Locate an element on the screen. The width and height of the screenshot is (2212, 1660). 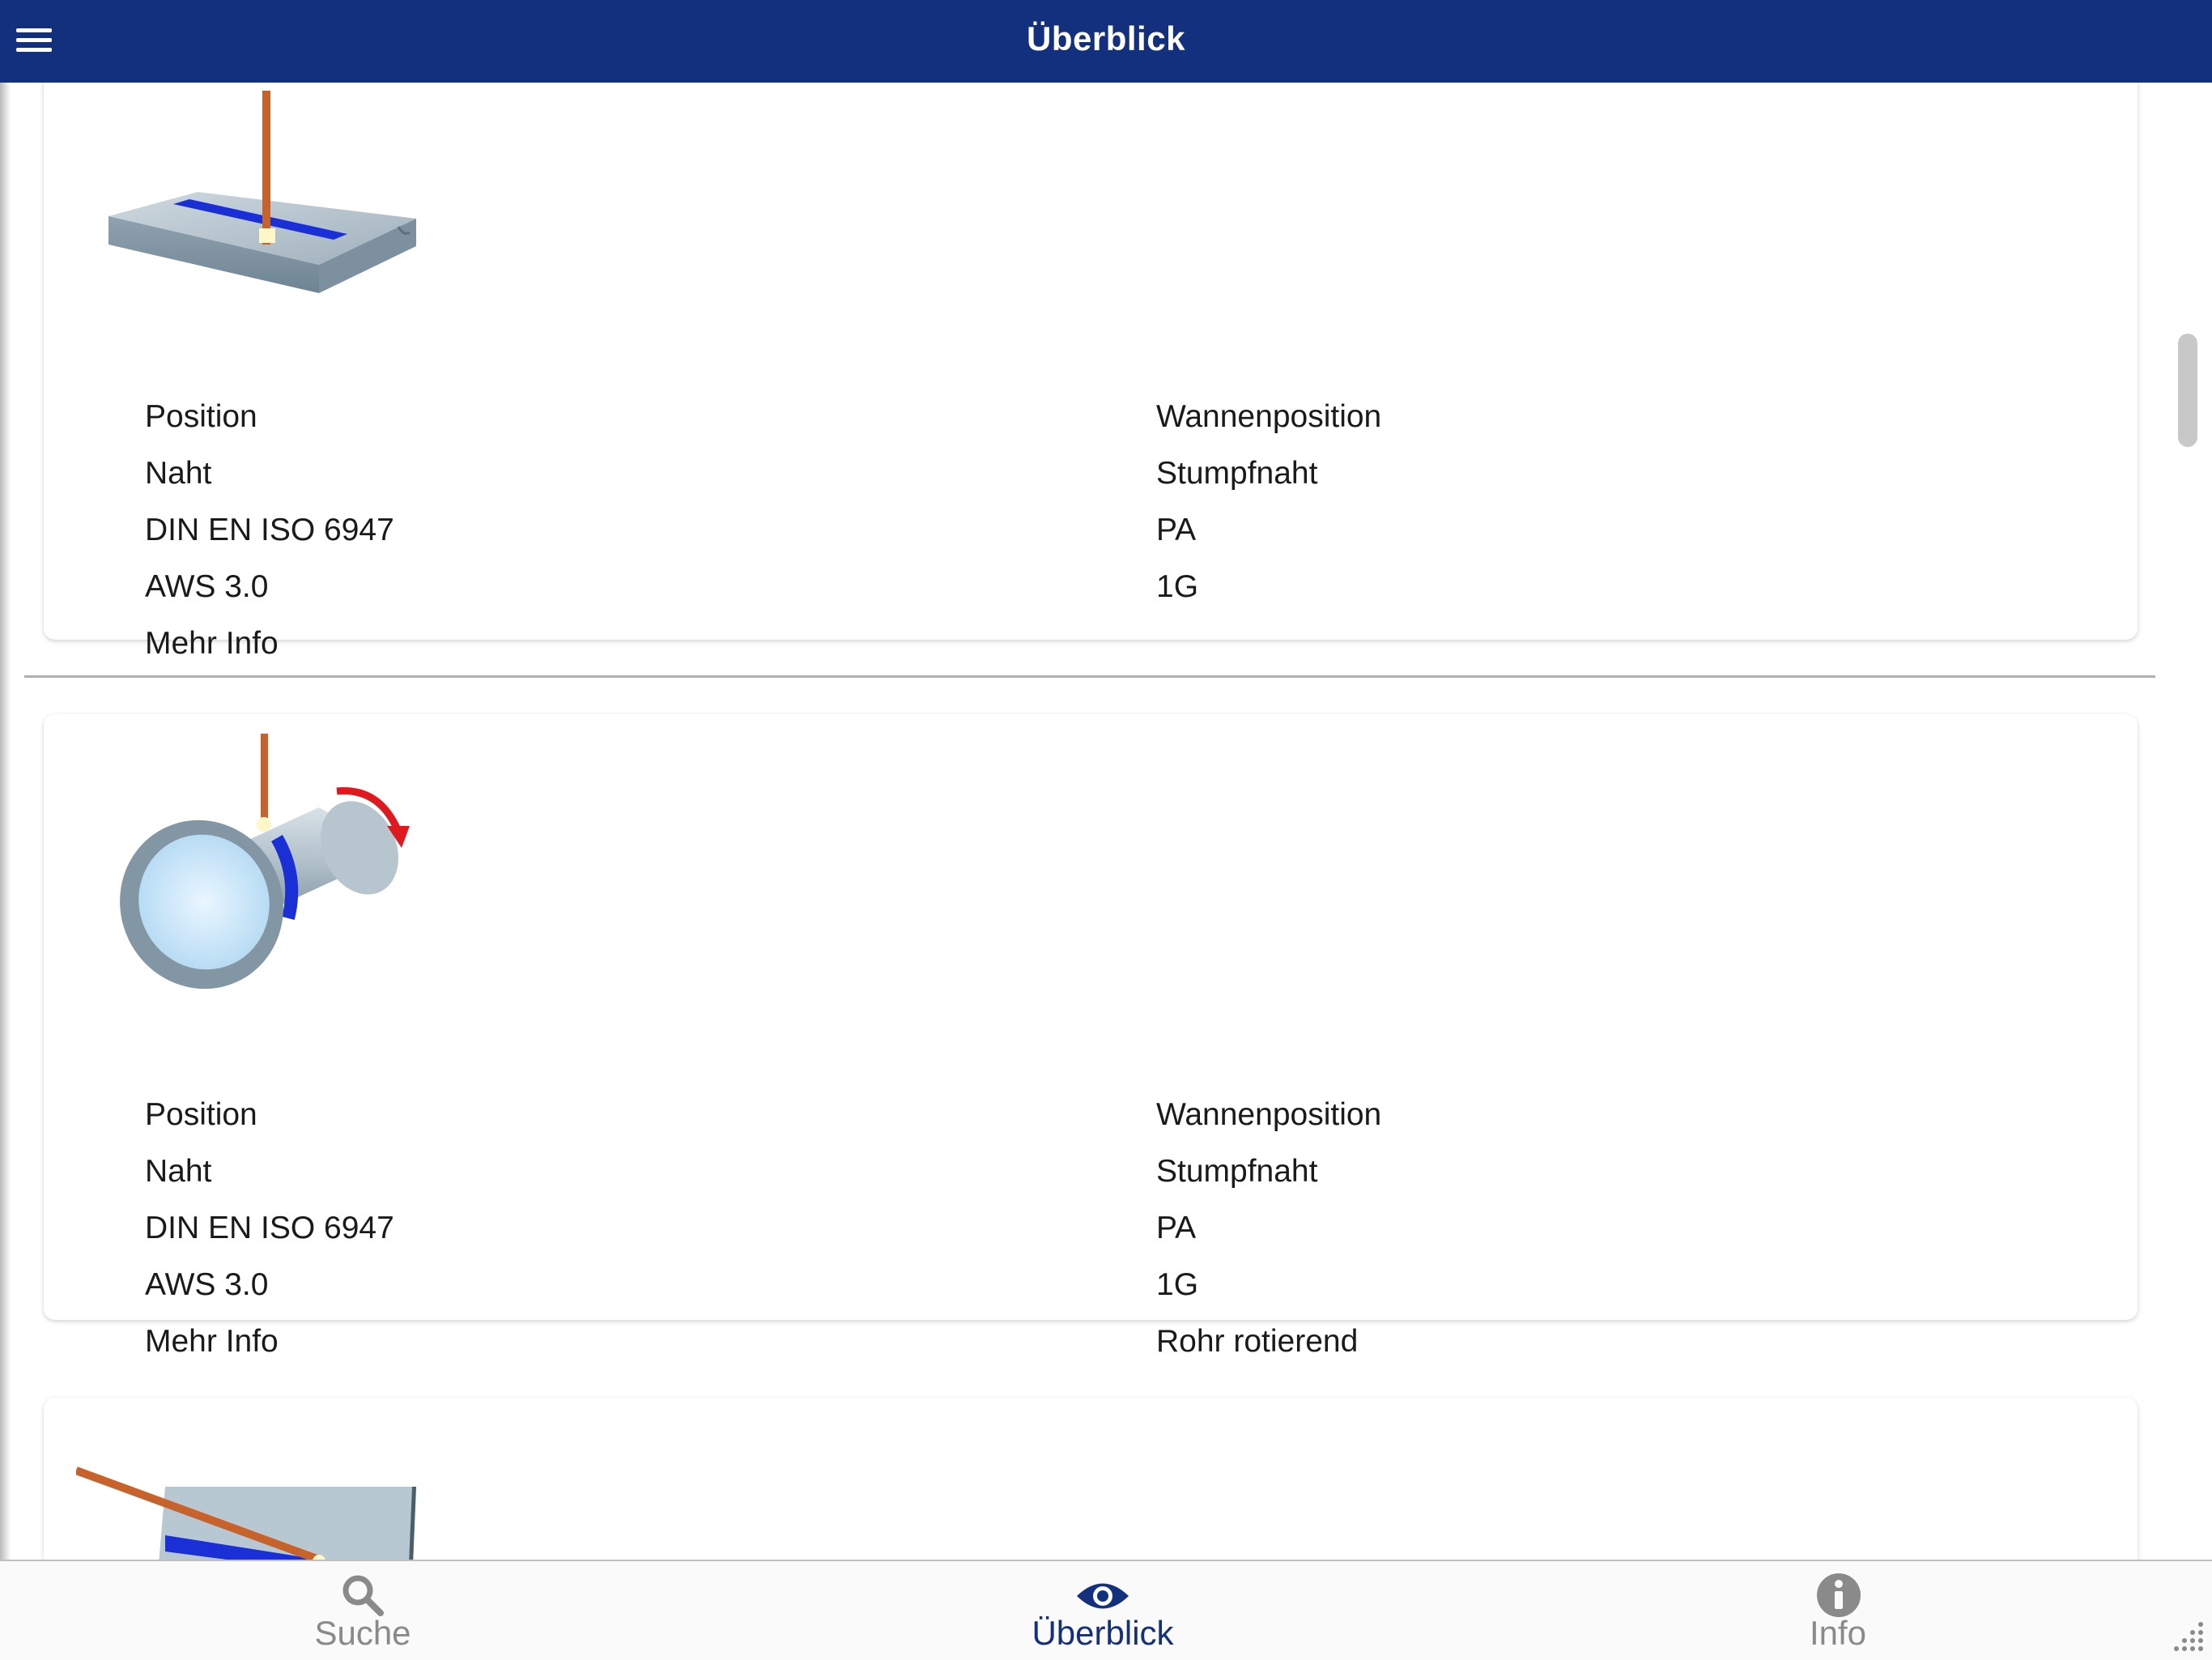
resize-grip-icon is located at coordinates (2188, 1637).